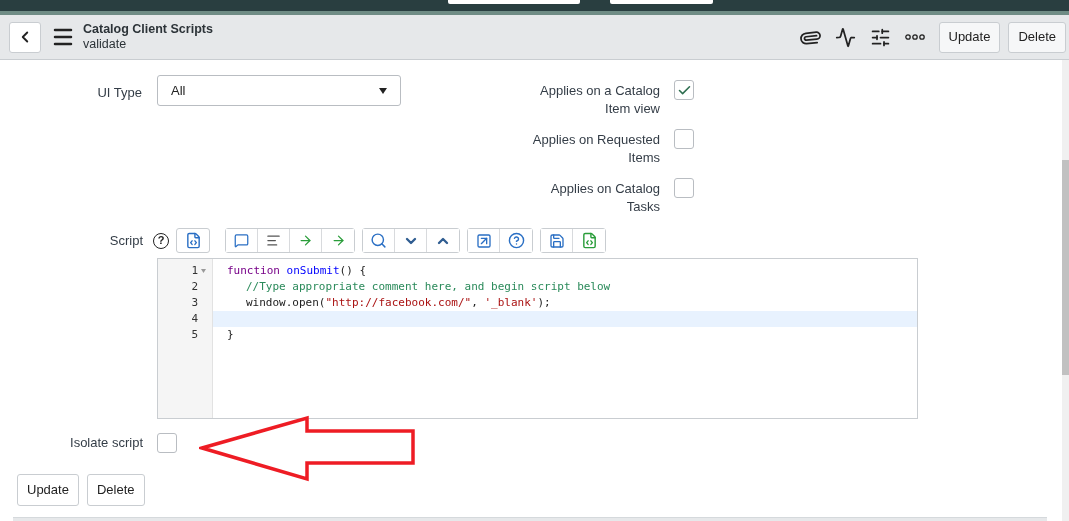 The image size is (1069, 521). I want to click on comment-icon, so click(241, 240).